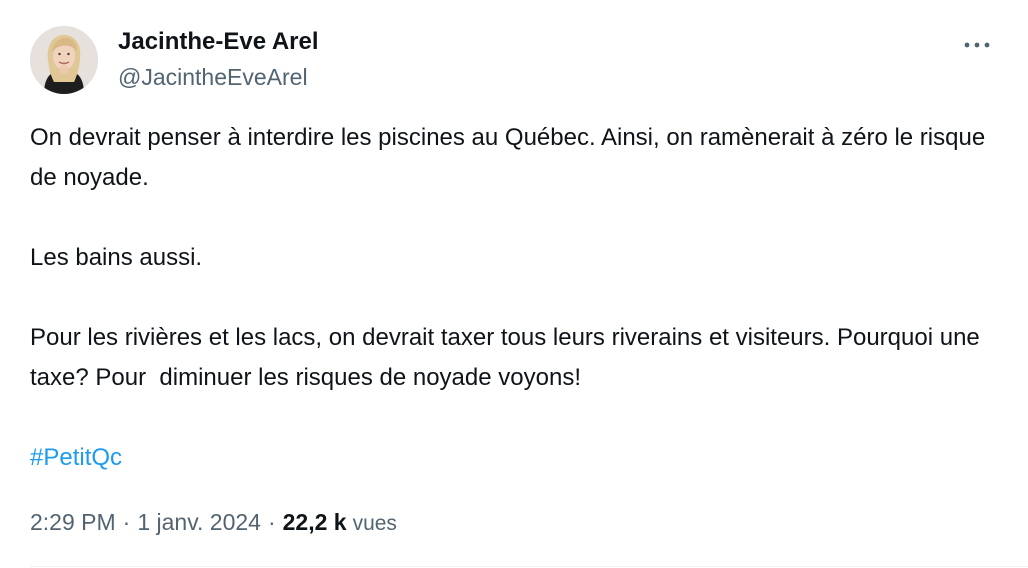 This screenshot has width=1028, height=568. Describe the element at coordinates (199, 522) in the screenshot. I see `timestamp-date: 1 janv. 2024` at that location.